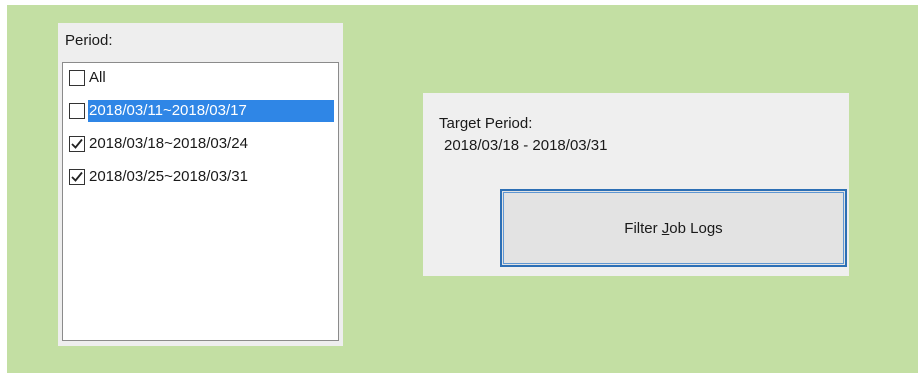  Describe the element at coordinates (643, 228) in the screenshot. I see `filter-label-part: Filter` at that location.